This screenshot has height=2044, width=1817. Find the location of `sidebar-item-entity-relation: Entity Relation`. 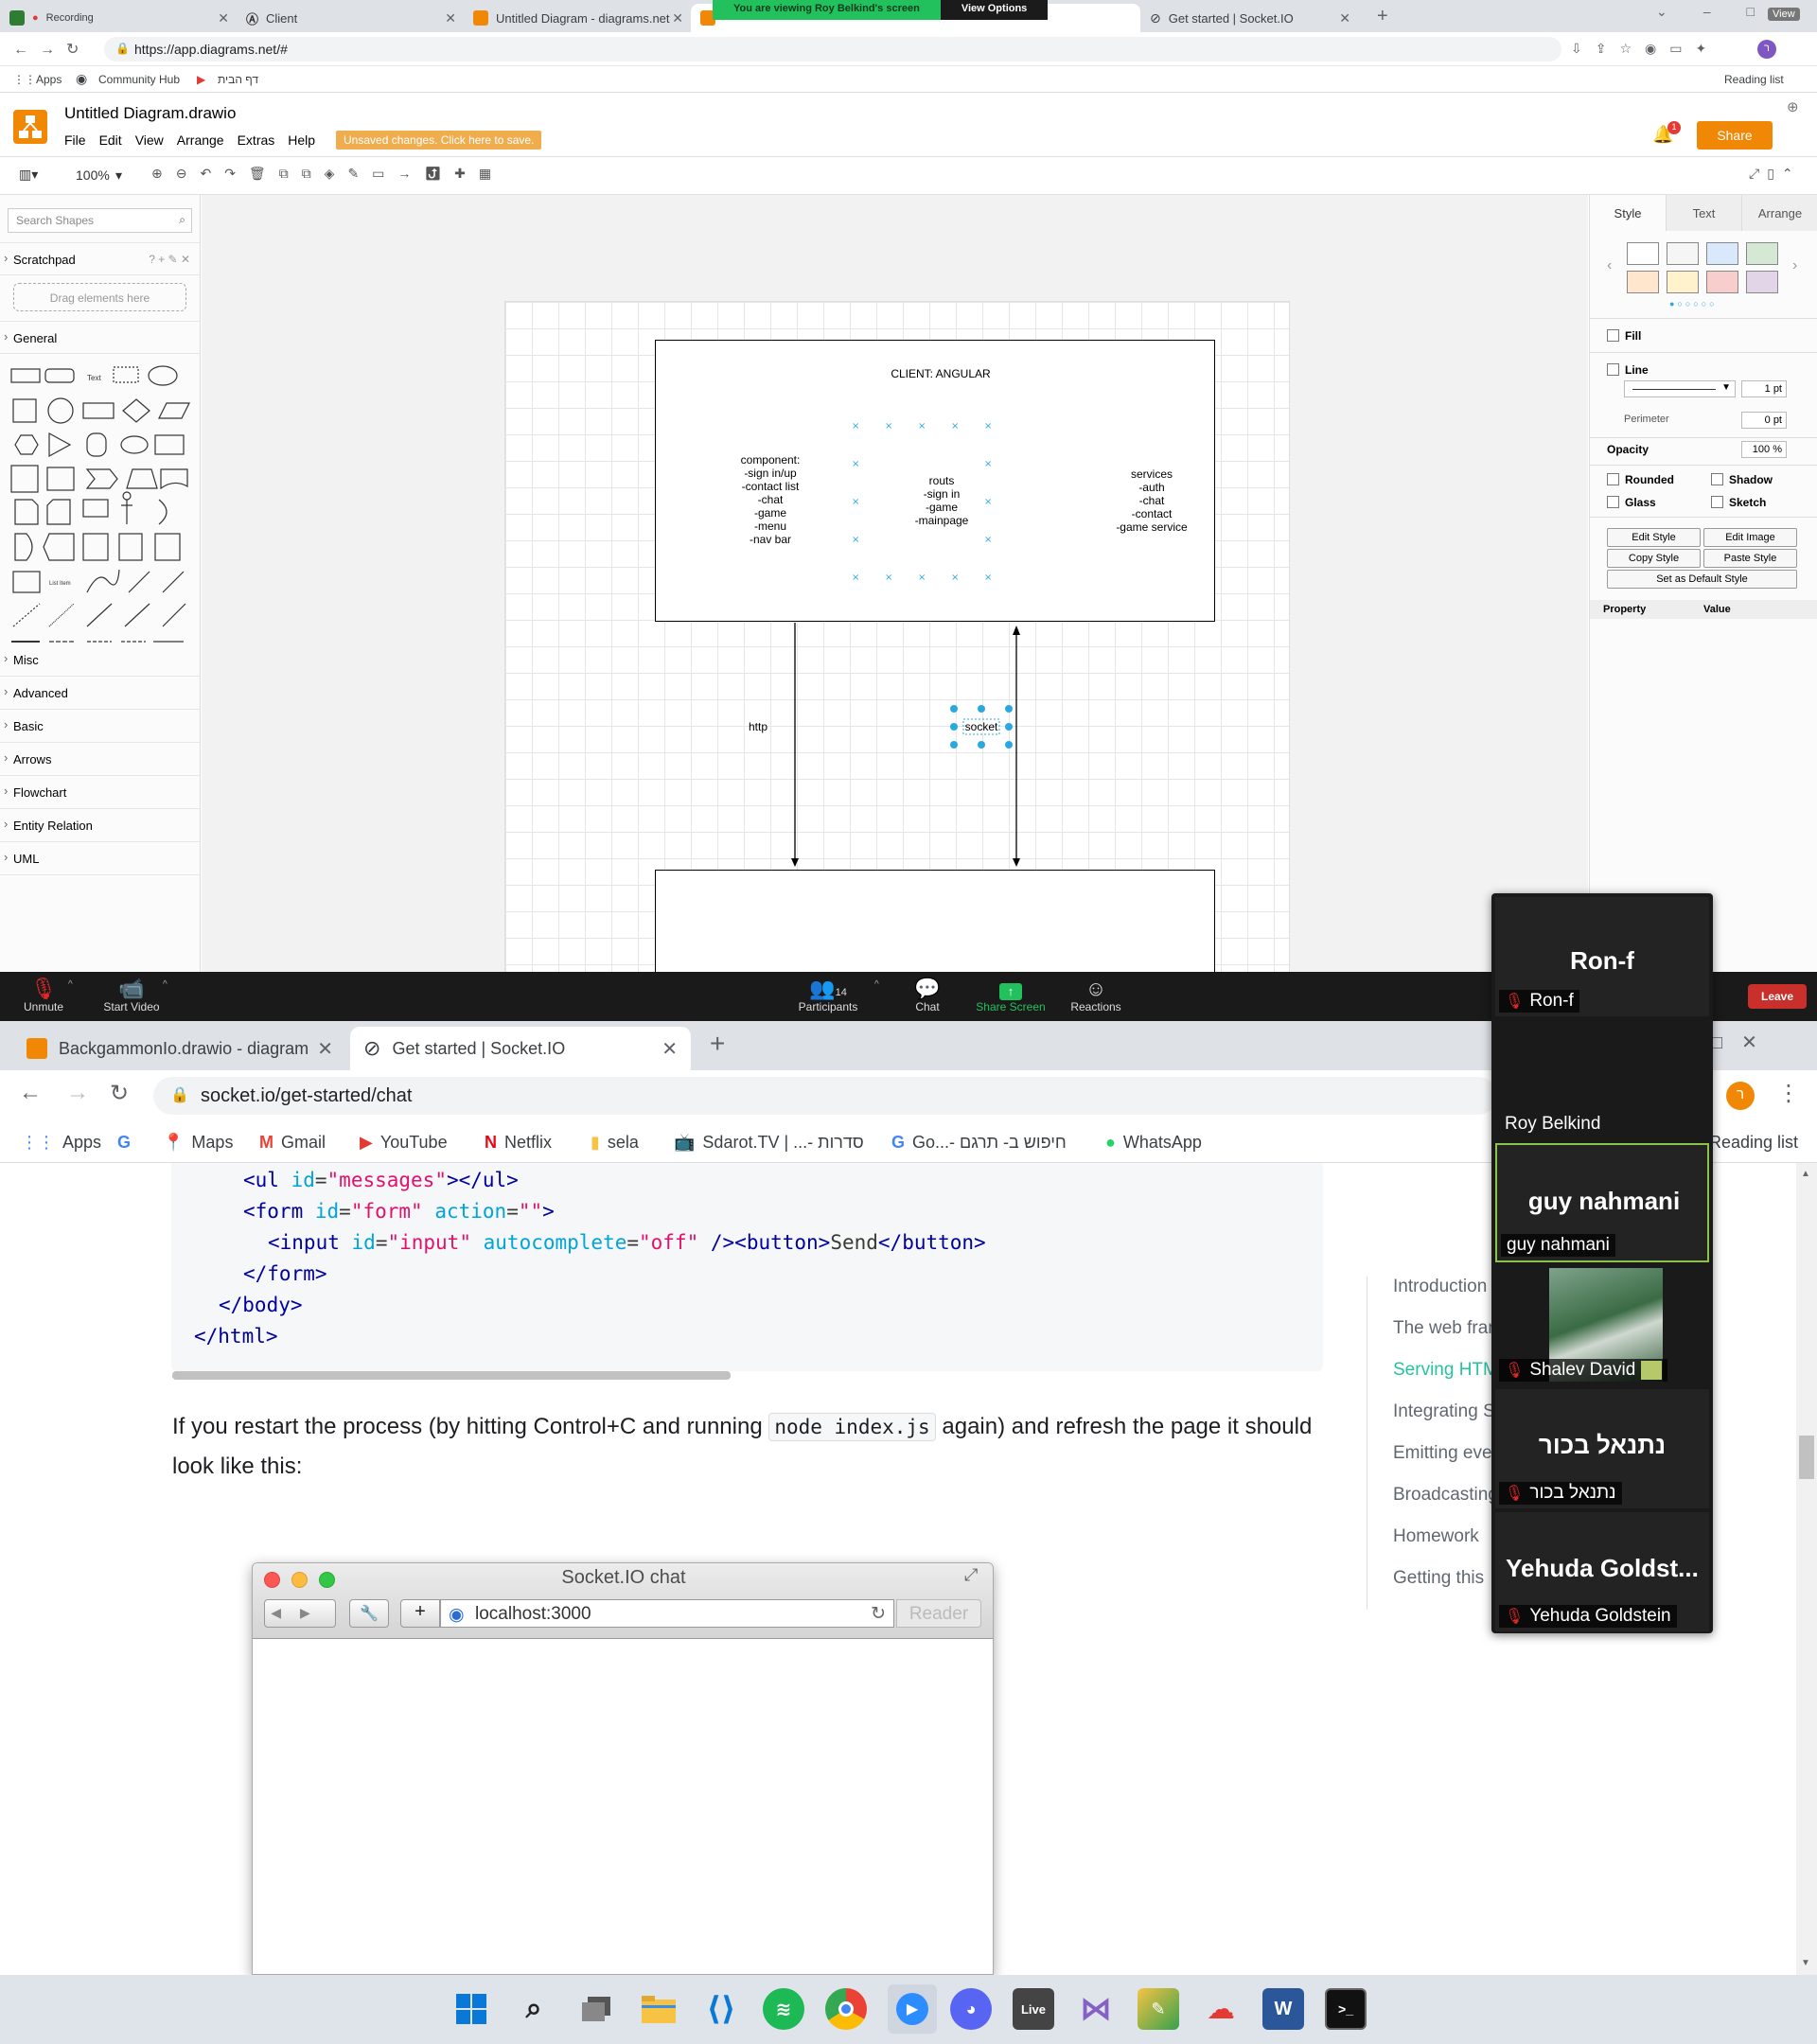

sidebar-item-entity-relation: Entity Relation is located at coordinates (100, 825).